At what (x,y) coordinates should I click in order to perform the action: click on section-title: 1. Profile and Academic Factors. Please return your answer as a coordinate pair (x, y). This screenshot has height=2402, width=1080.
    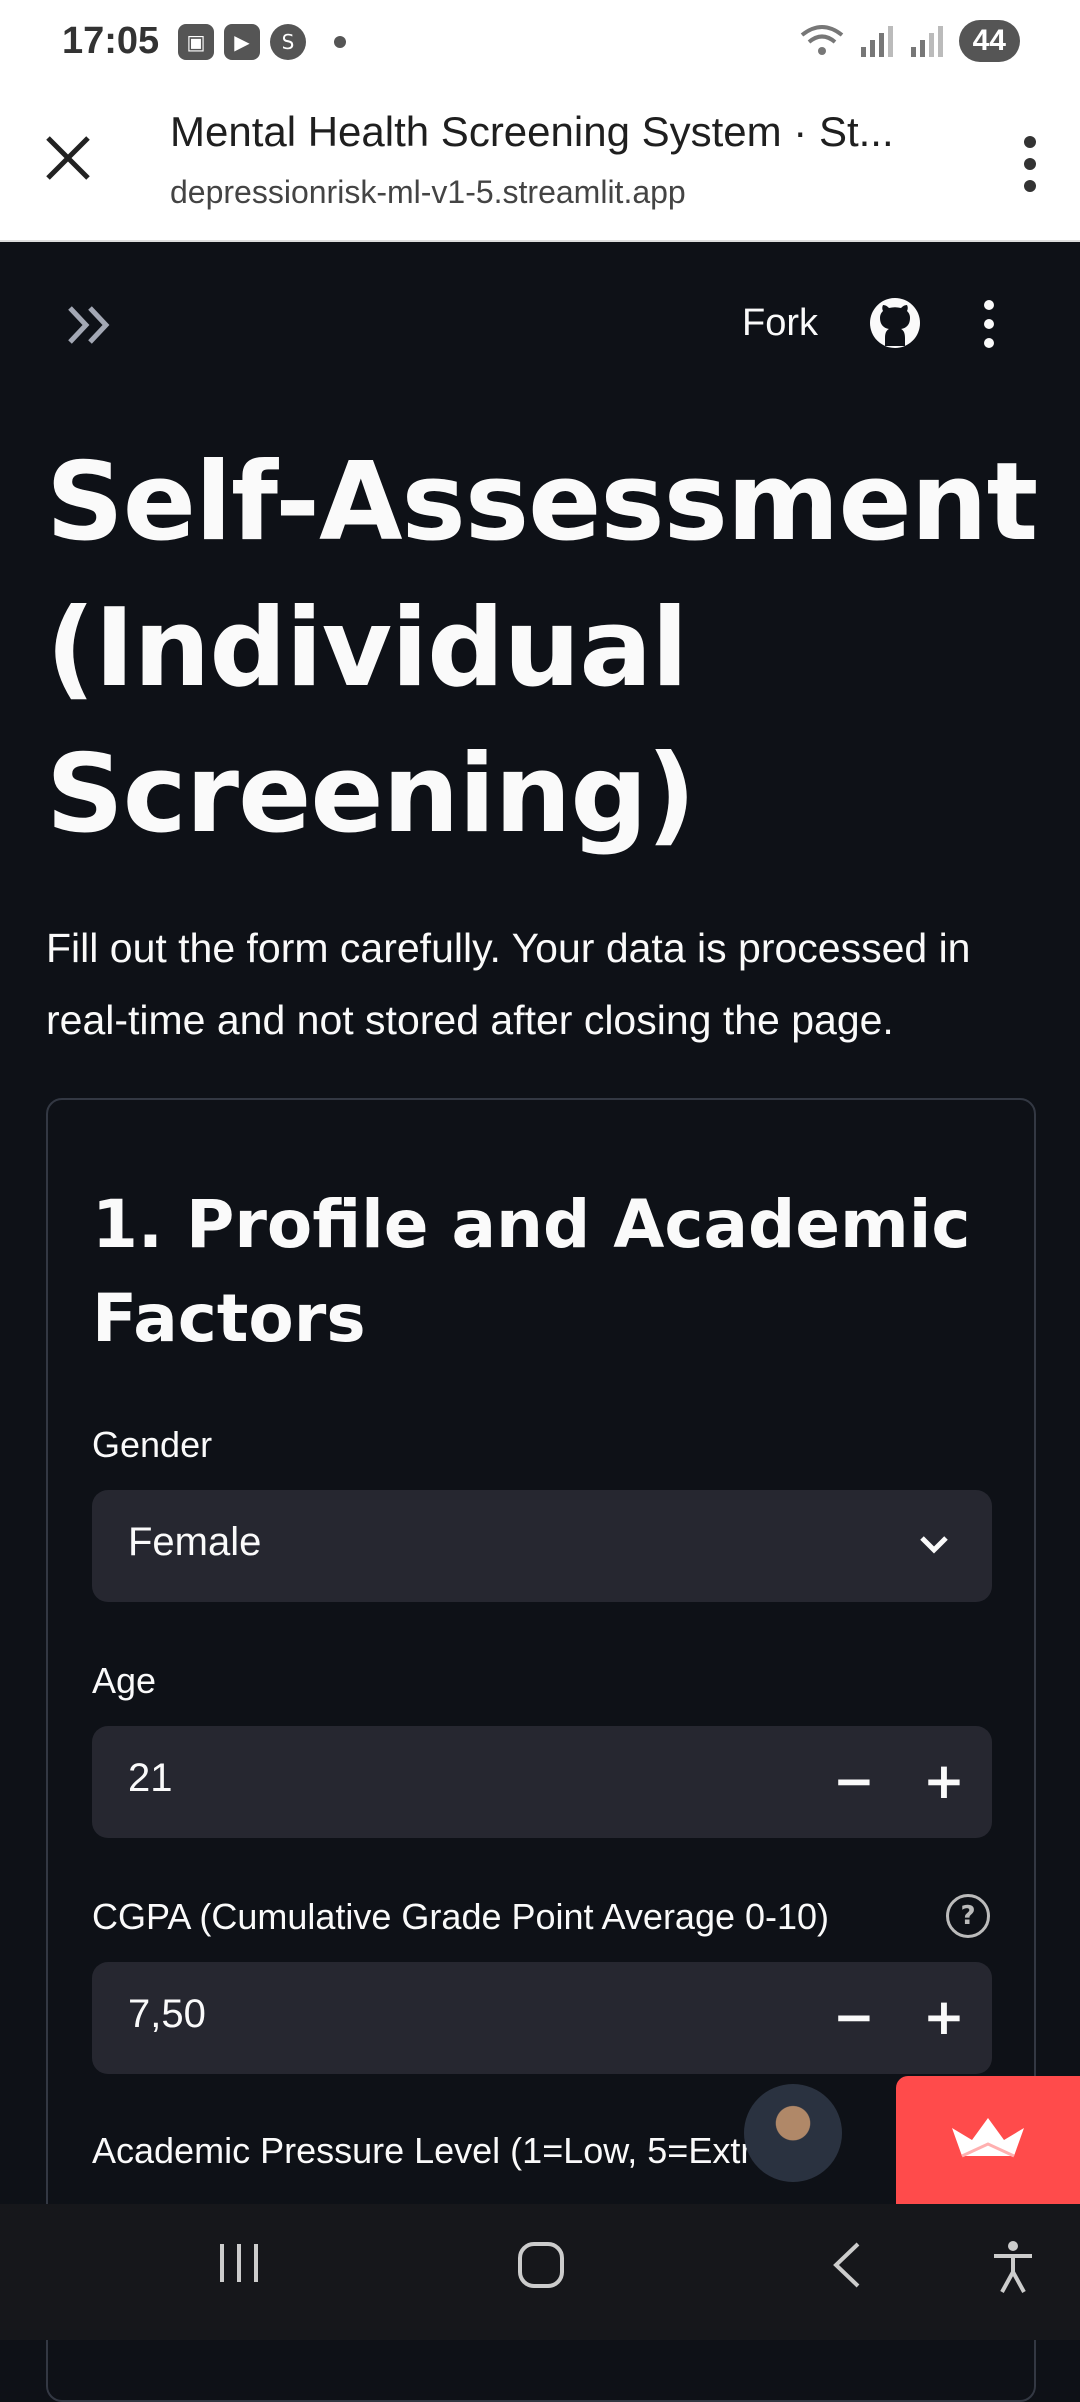
    Looking at the image, I should click on (531, 1271).